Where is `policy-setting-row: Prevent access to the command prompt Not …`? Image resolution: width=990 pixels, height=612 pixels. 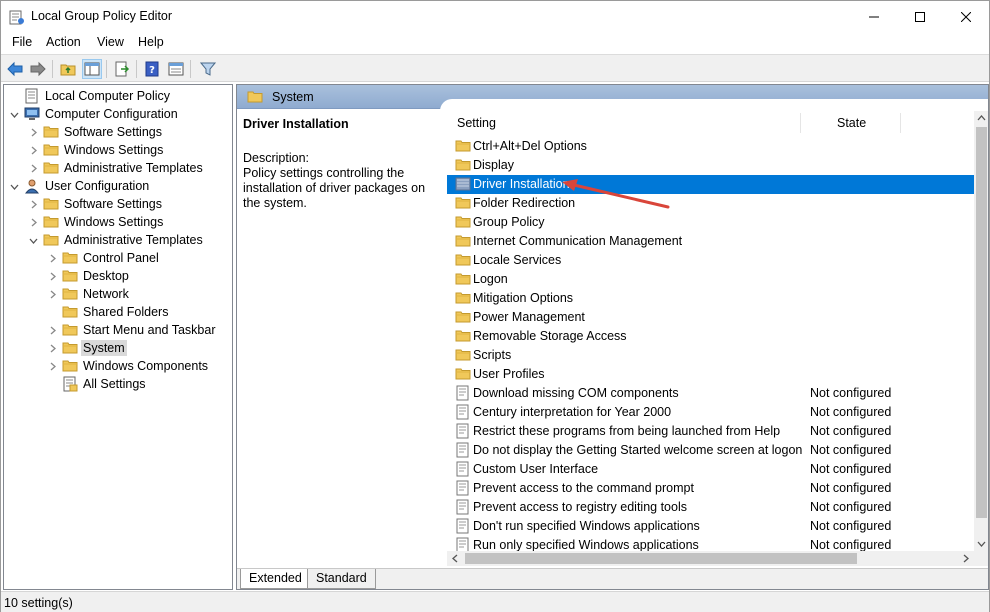 policy-setting-row: Prevent access to the command prompt Not … is located at coordinates (710, 488).